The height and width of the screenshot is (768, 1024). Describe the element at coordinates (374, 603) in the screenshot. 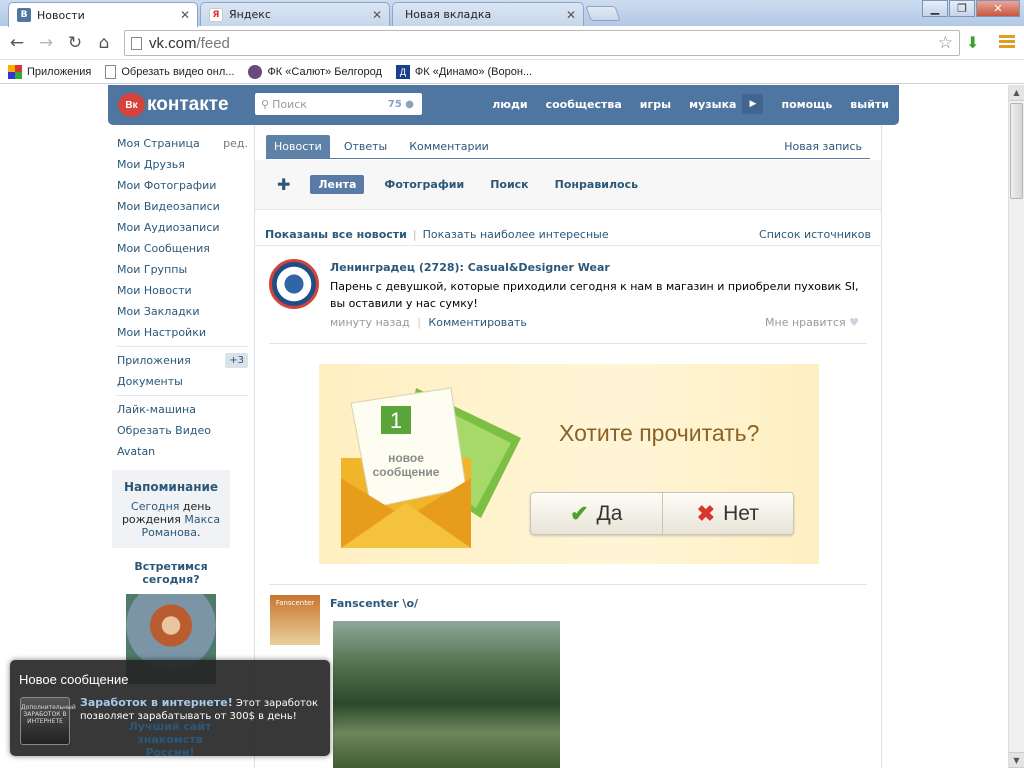

I see `post-author: Fanscenter \o/` at that location.